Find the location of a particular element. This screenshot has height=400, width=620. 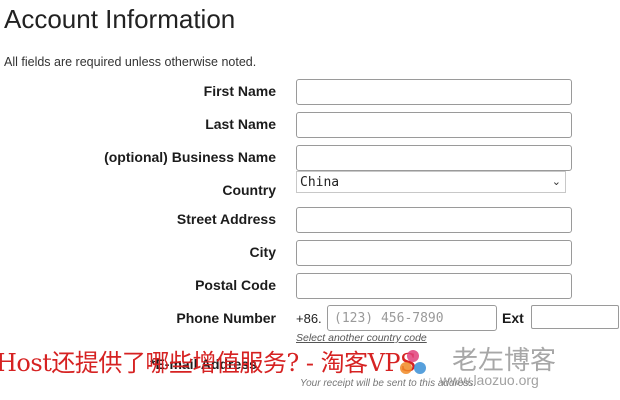

street-address-input is located at coordinates (434, 220).